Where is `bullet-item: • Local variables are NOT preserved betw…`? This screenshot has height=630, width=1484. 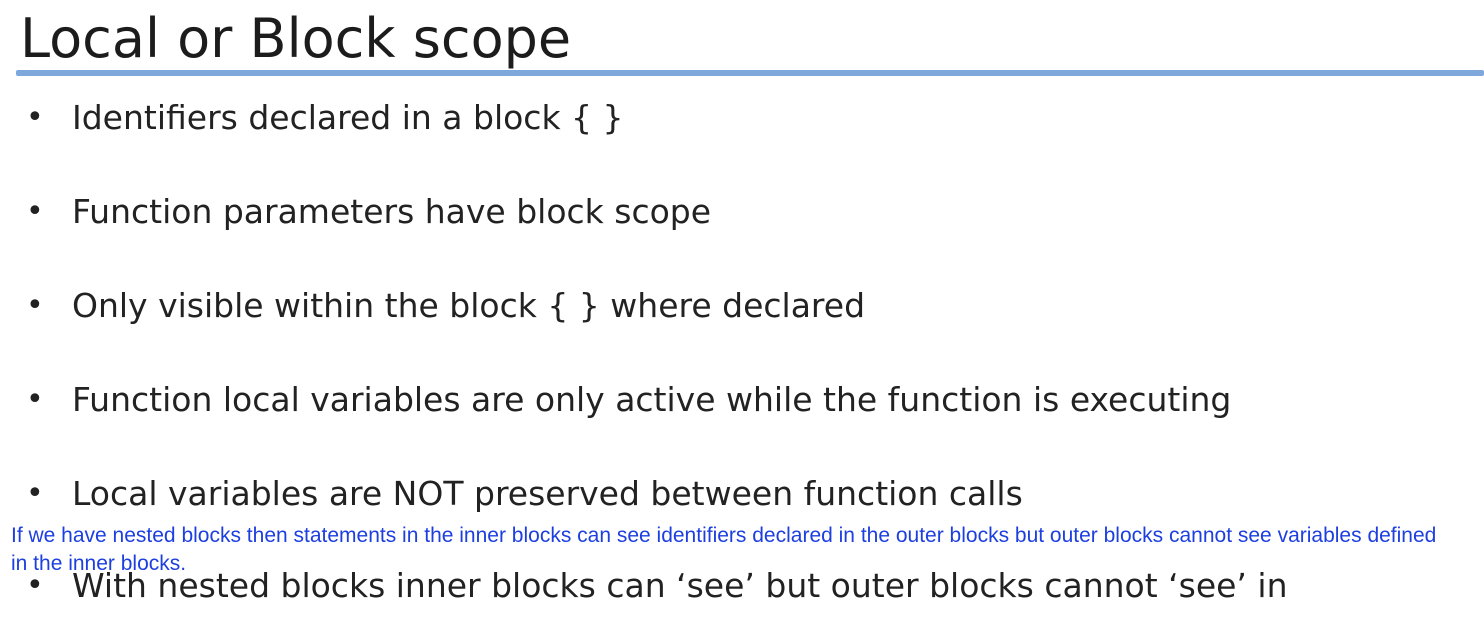
bullet-item: • Local variables are NOT preserved betw… is located at coordinates (742, 494).